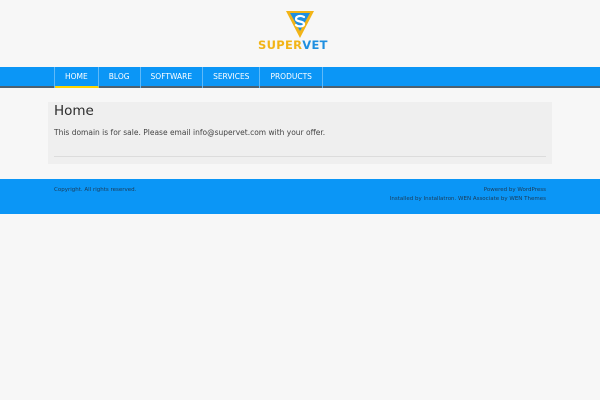  What do you see at coordinates (77, 77) in the screenshot?
I see `nav-item-home: HOME` at bounding box center [77, 77].